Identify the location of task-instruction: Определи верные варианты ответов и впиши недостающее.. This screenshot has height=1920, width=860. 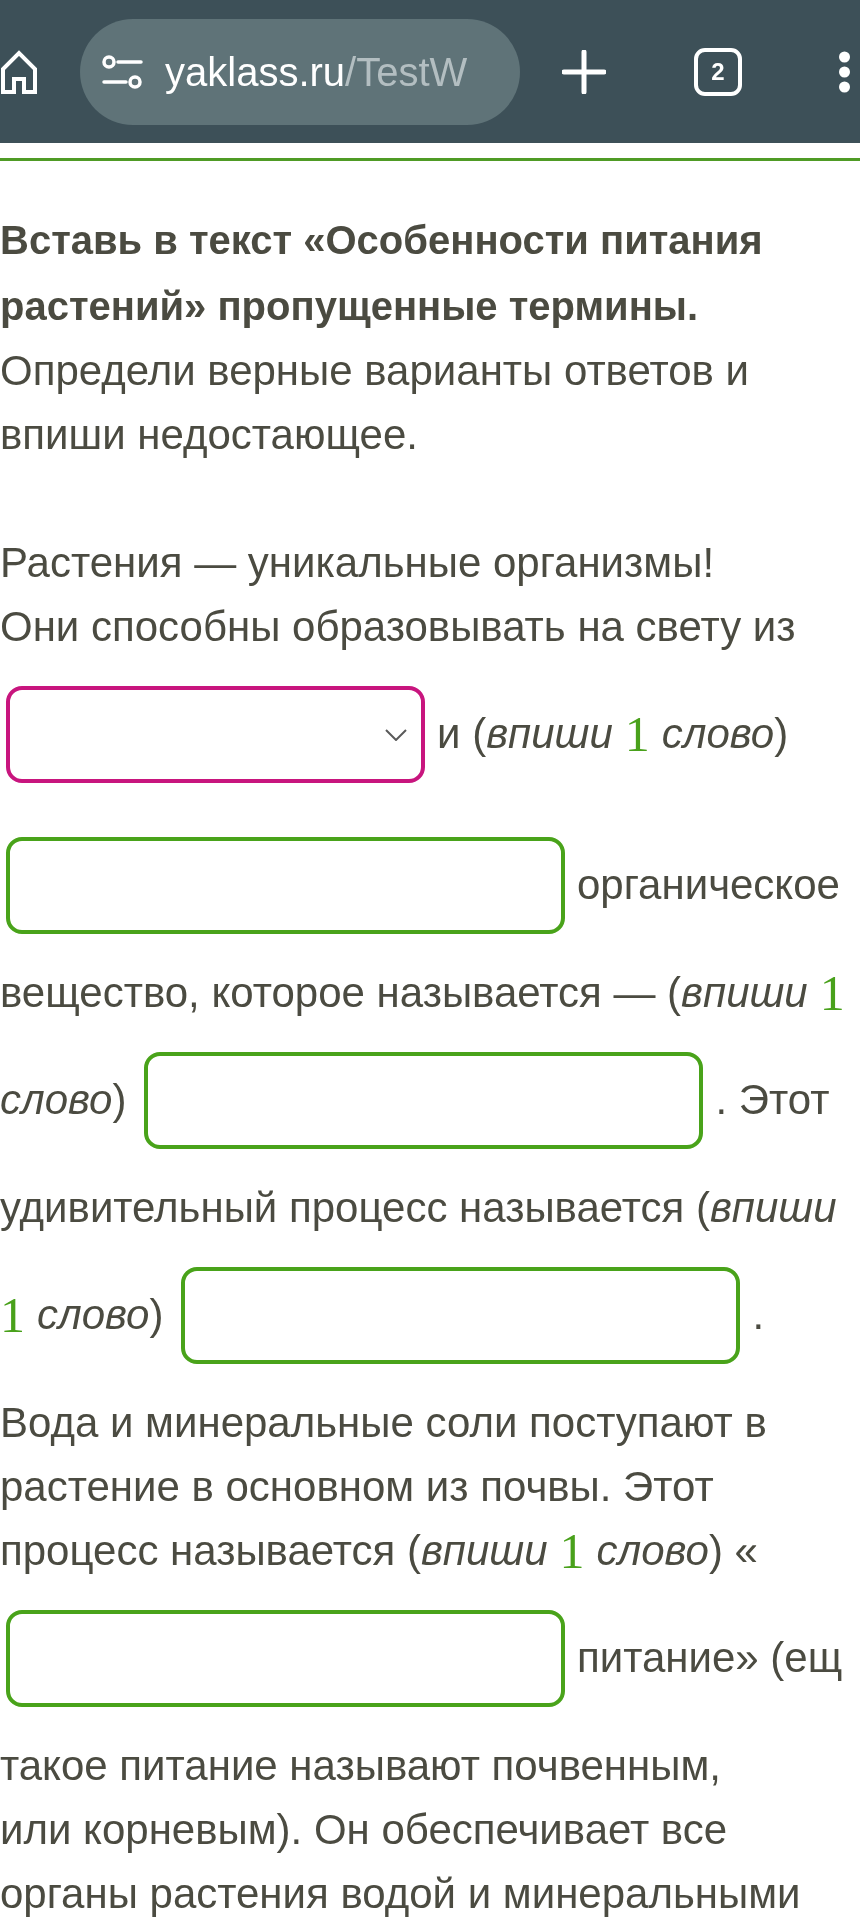
(375, 403).